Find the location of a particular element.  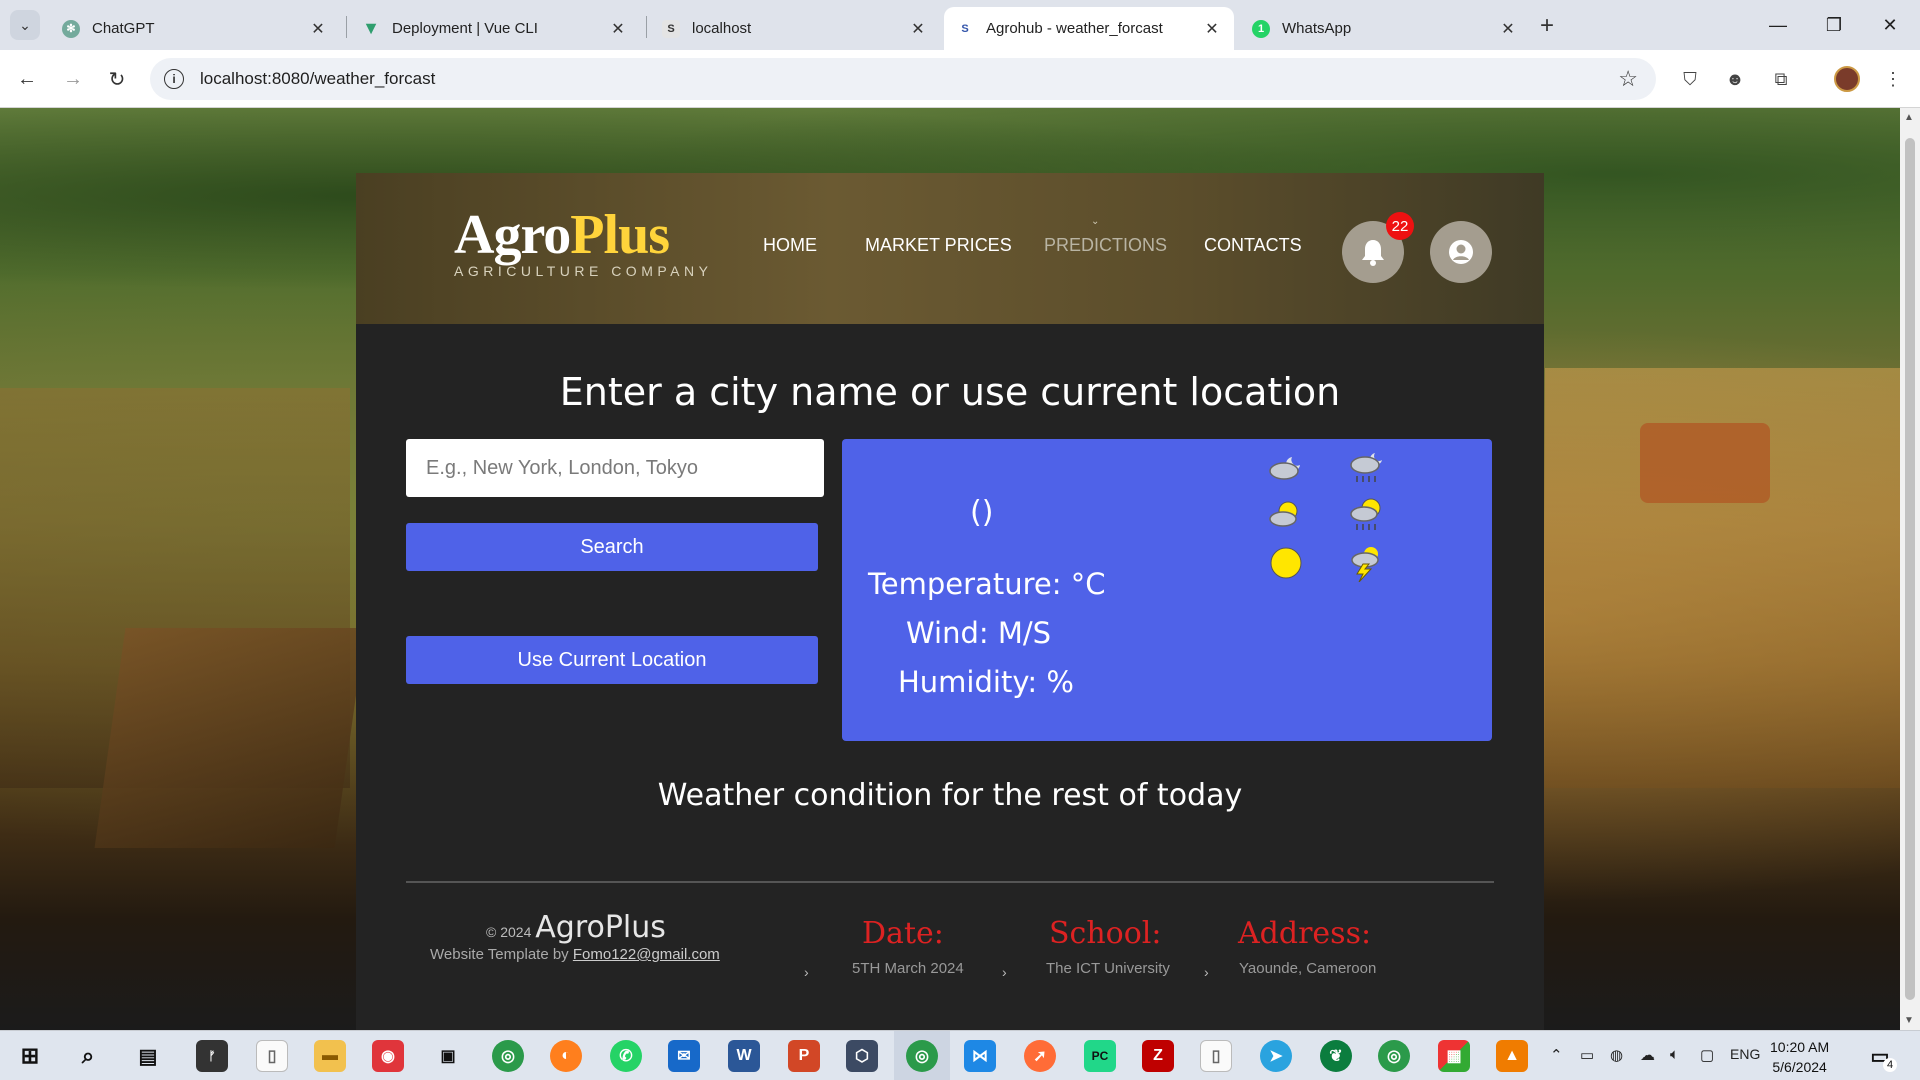

filezilla-icon: Z is located at coordinates (1158, 1056).